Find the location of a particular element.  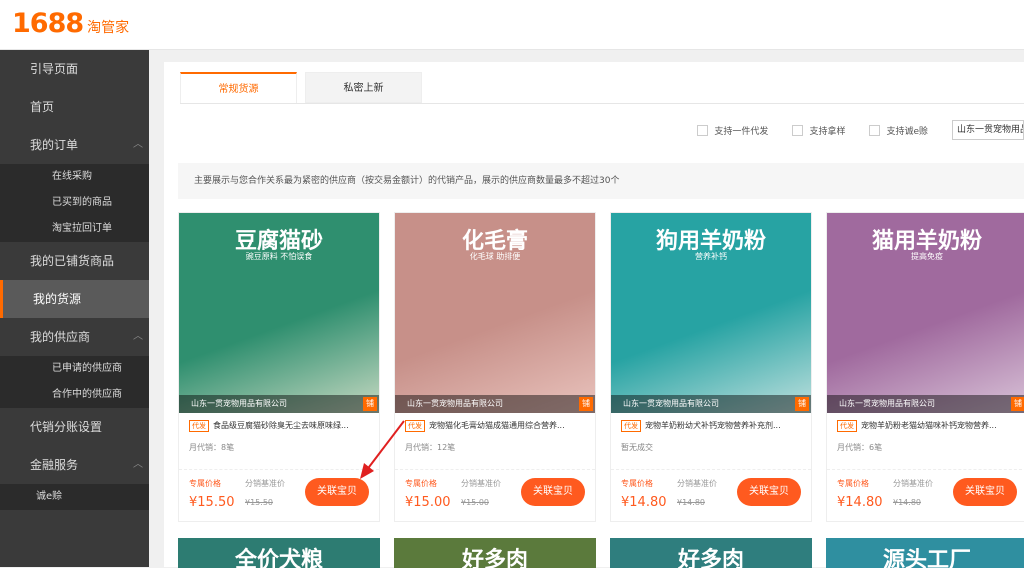

product-card-partial: 全价犬粮 is located at coordinates (279, 553).